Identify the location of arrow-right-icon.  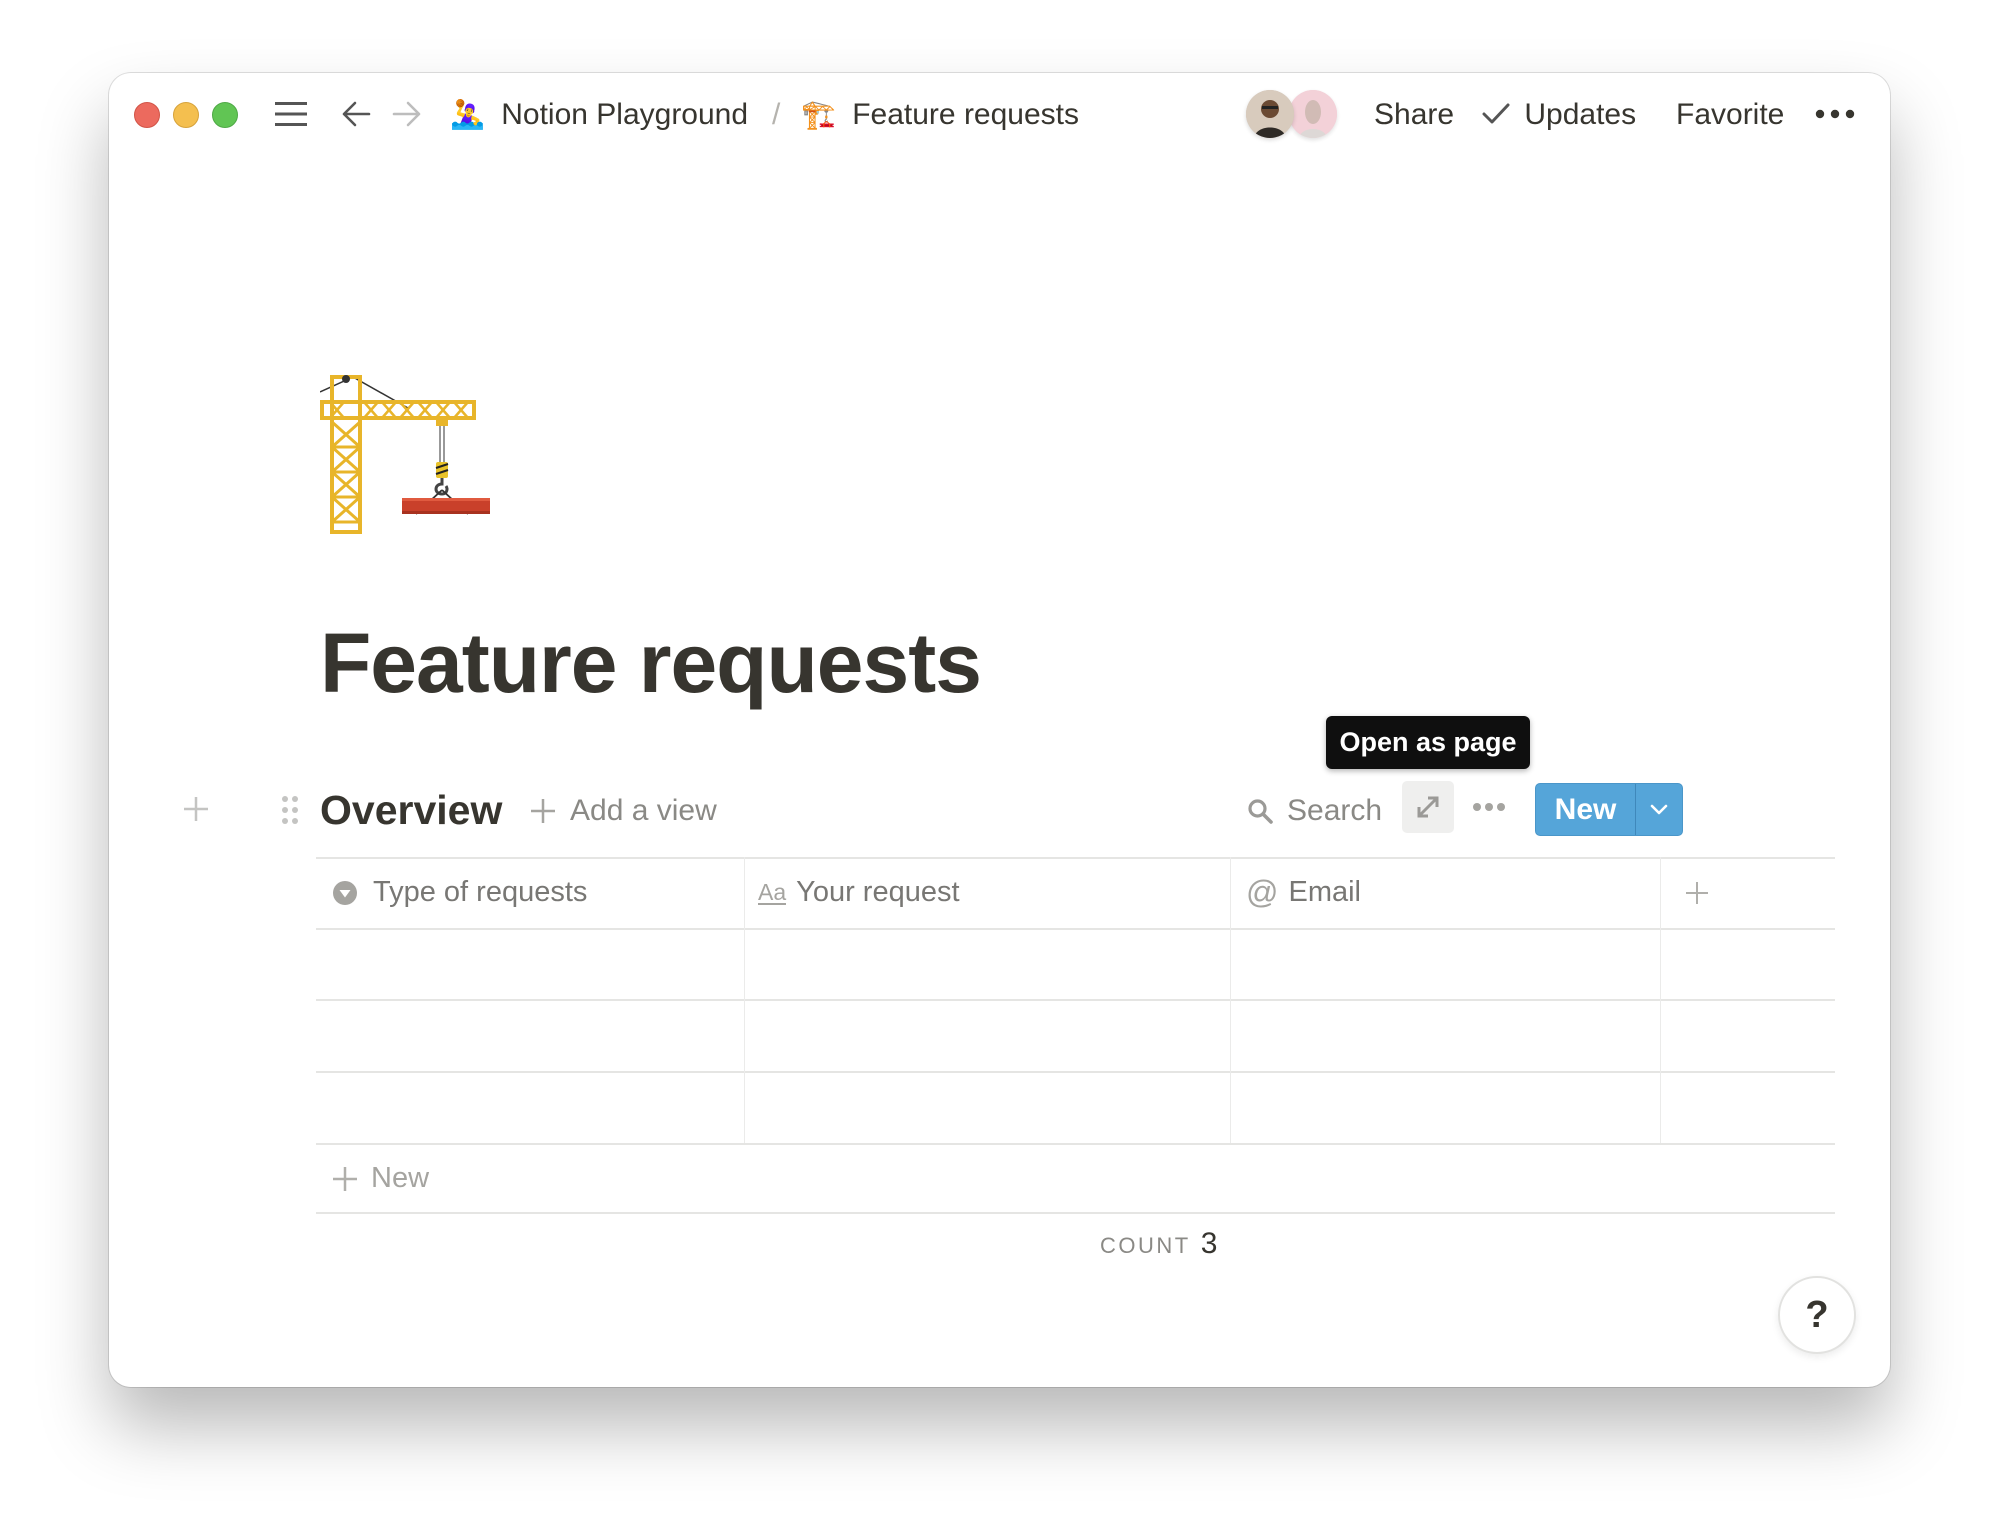
(406, 114).